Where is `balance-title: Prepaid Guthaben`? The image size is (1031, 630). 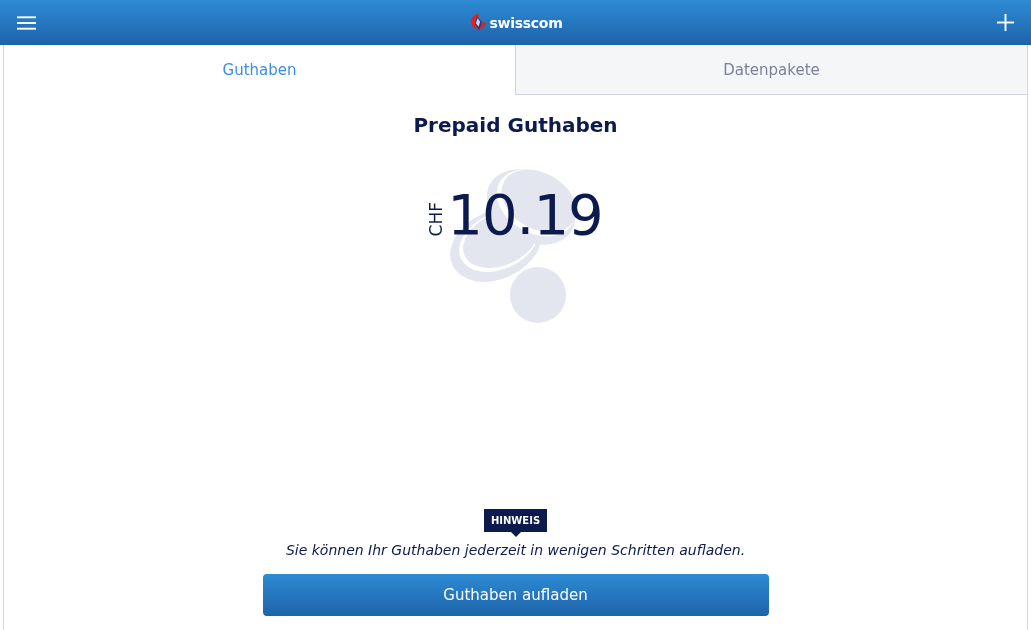
balance-title: Prepaid Guthaben is located at coordinates (515, 125).